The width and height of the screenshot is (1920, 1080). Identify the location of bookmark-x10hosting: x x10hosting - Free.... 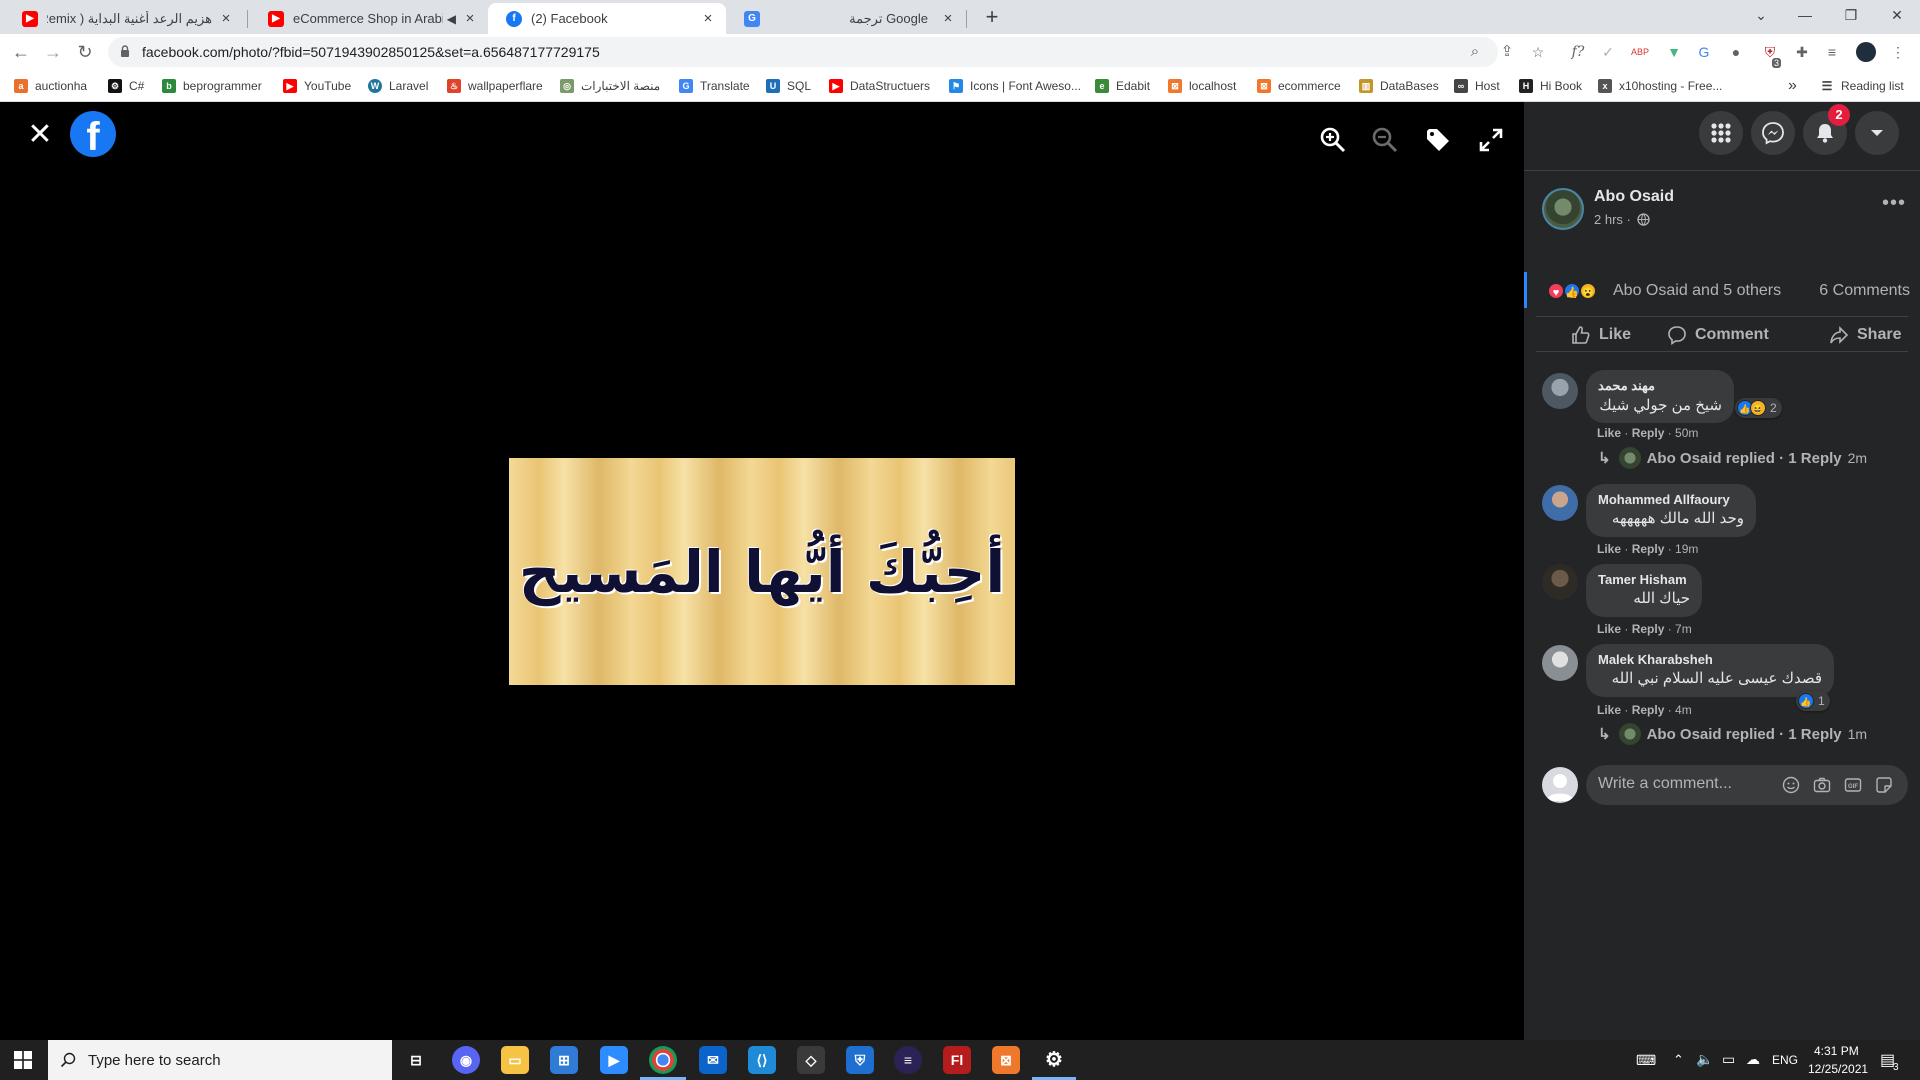
(1660, 86).